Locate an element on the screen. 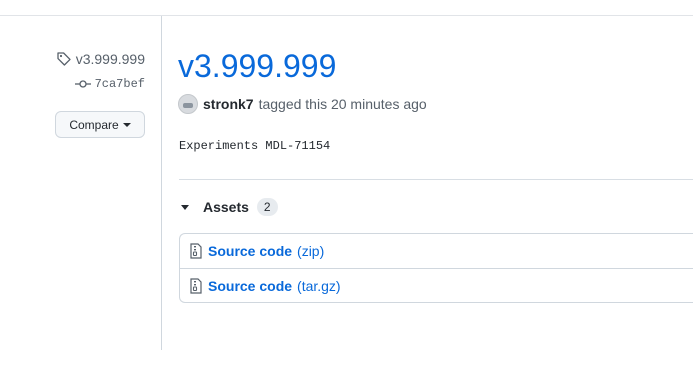 The height and width of the screenshot is (367, 693). release-byline: stronk7 tagged this 20 minutes ago is located at coordinates (302, 104).